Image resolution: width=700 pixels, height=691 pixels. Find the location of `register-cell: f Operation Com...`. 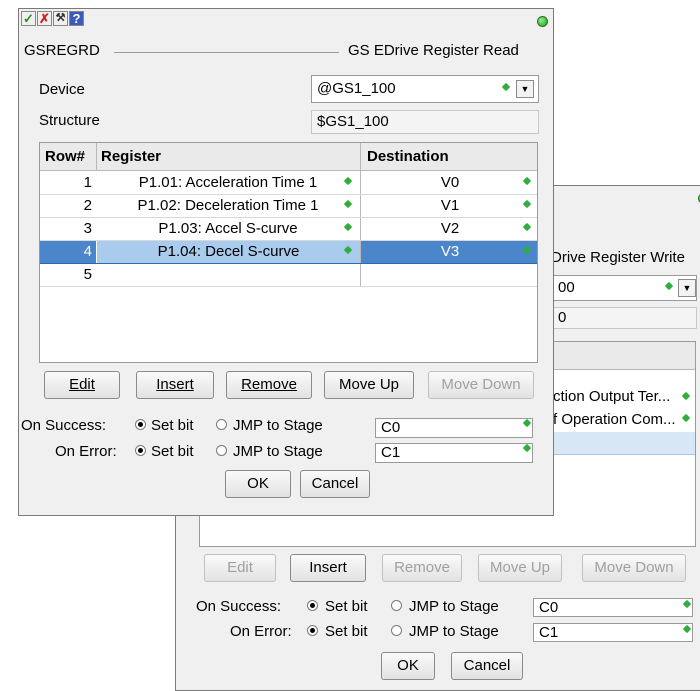

register-cell: f Operation Com... is located at coordinates (614, 419).